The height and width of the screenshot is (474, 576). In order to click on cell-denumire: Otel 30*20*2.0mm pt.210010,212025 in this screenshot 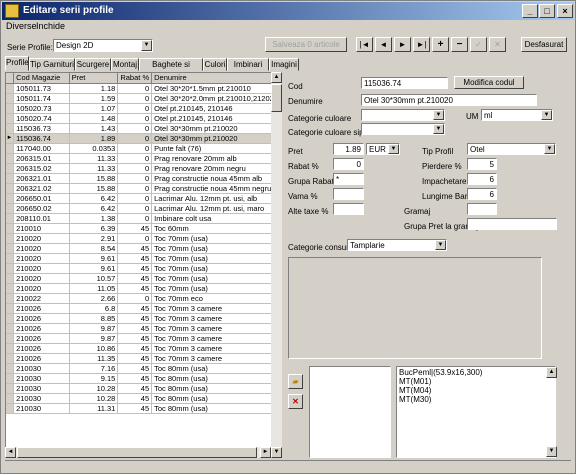, I will do `click(216, 98)`.